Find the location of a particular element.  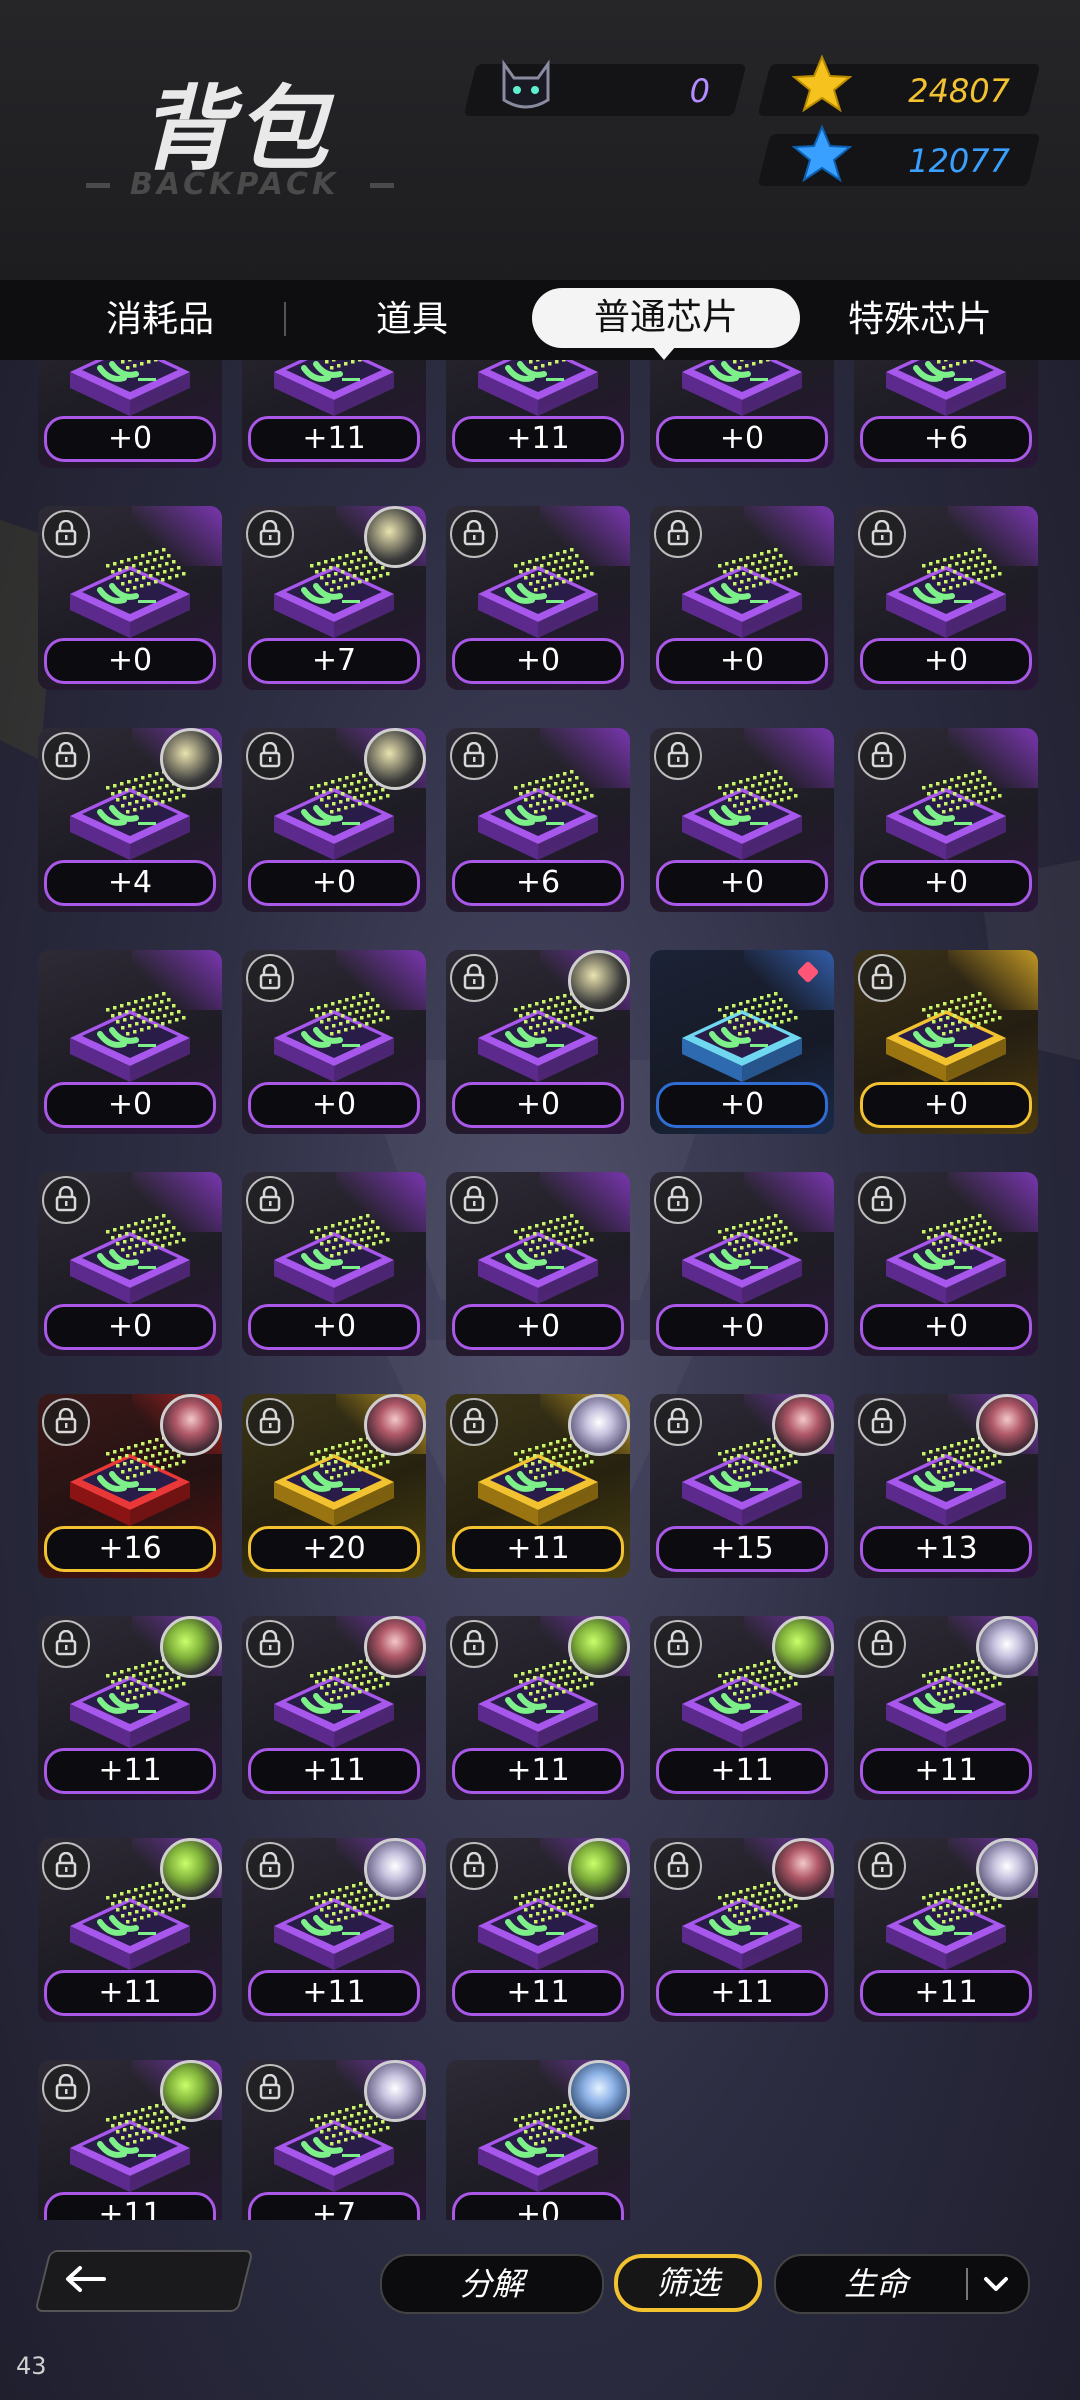

decompose-button: 分解 is located at coordinates (492, 2284).